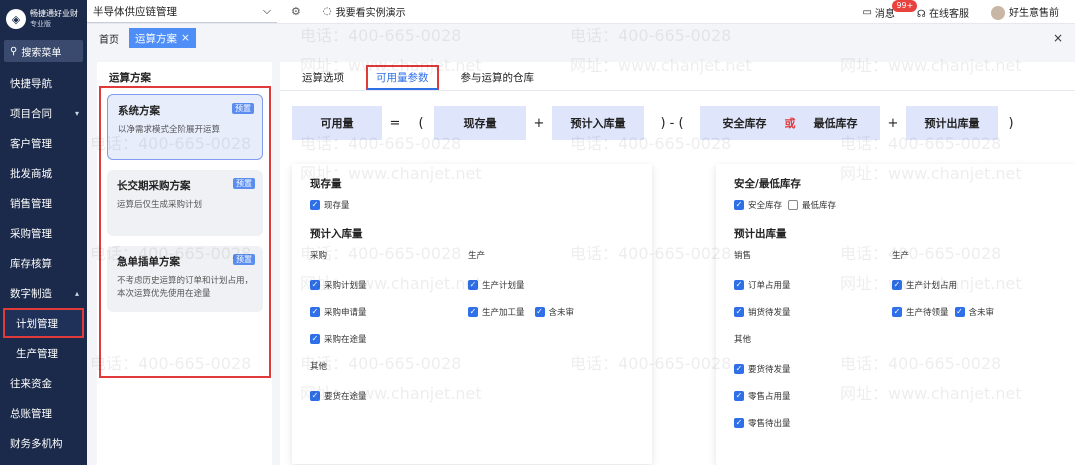 The image size is (1075, 465). Describe the element at coordinates (43, 143) in the screenshot. I see `sidebar-item-customers: 客户管理` at that location.